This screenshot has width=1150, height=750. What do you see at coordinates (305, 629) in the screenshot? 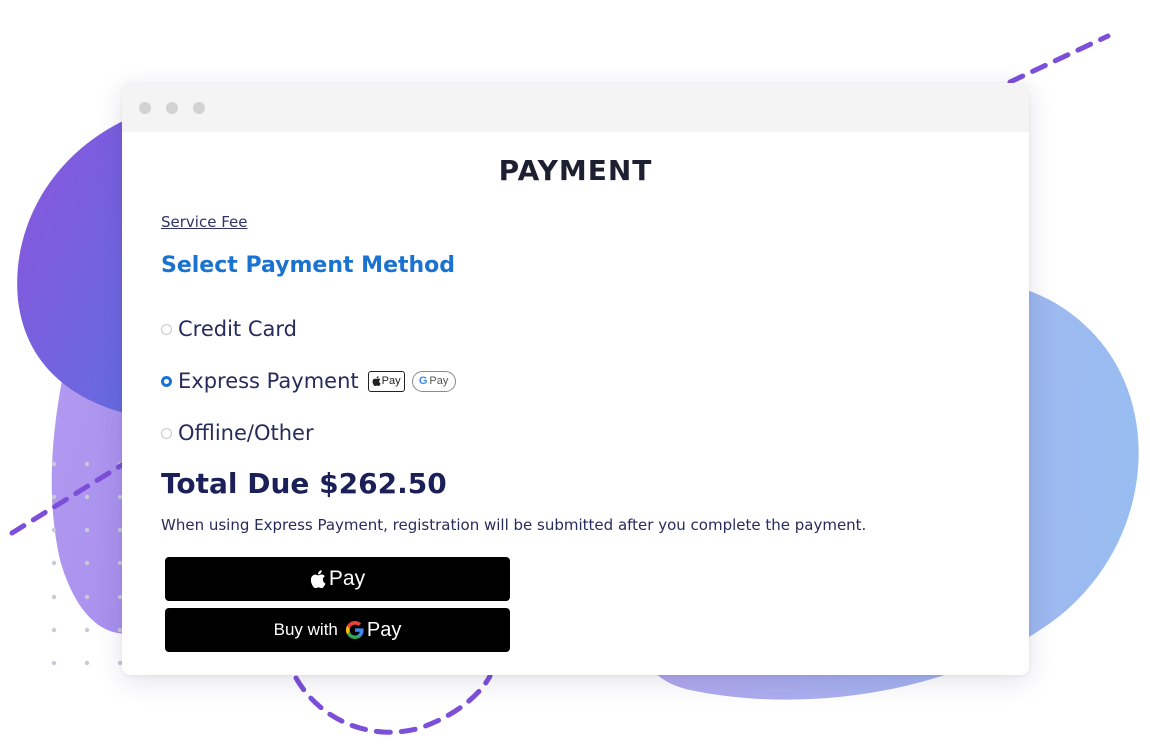
I see `google-pay-button-prefix: Buy with` at bounding box center [305, 629].